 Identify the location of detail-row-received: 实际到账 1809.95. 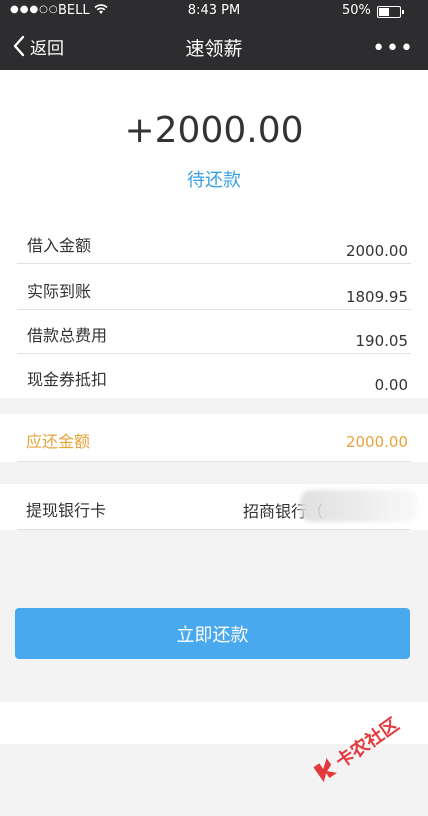
(222, 288).